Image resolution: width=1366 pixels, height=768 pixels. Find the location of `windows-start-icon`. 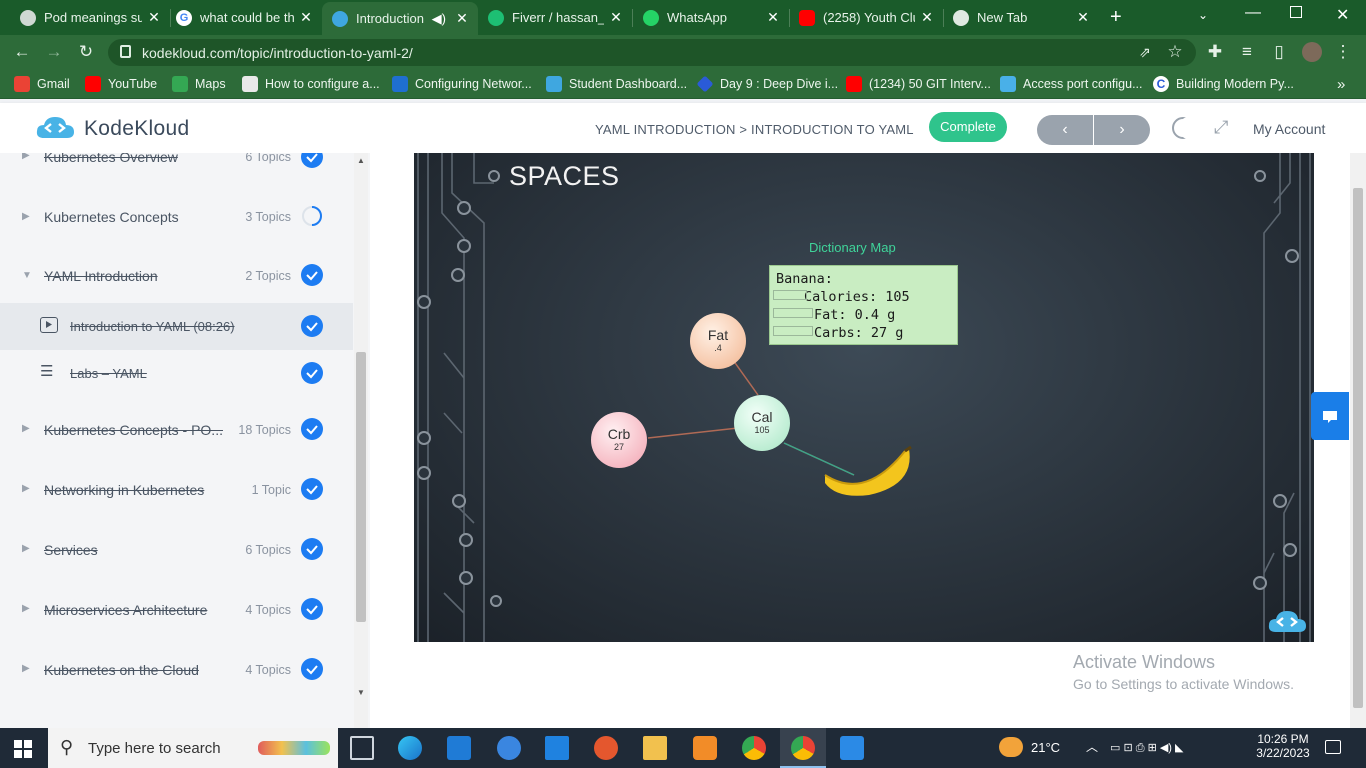

windows-start-icon is located at coordinates (23, 749).